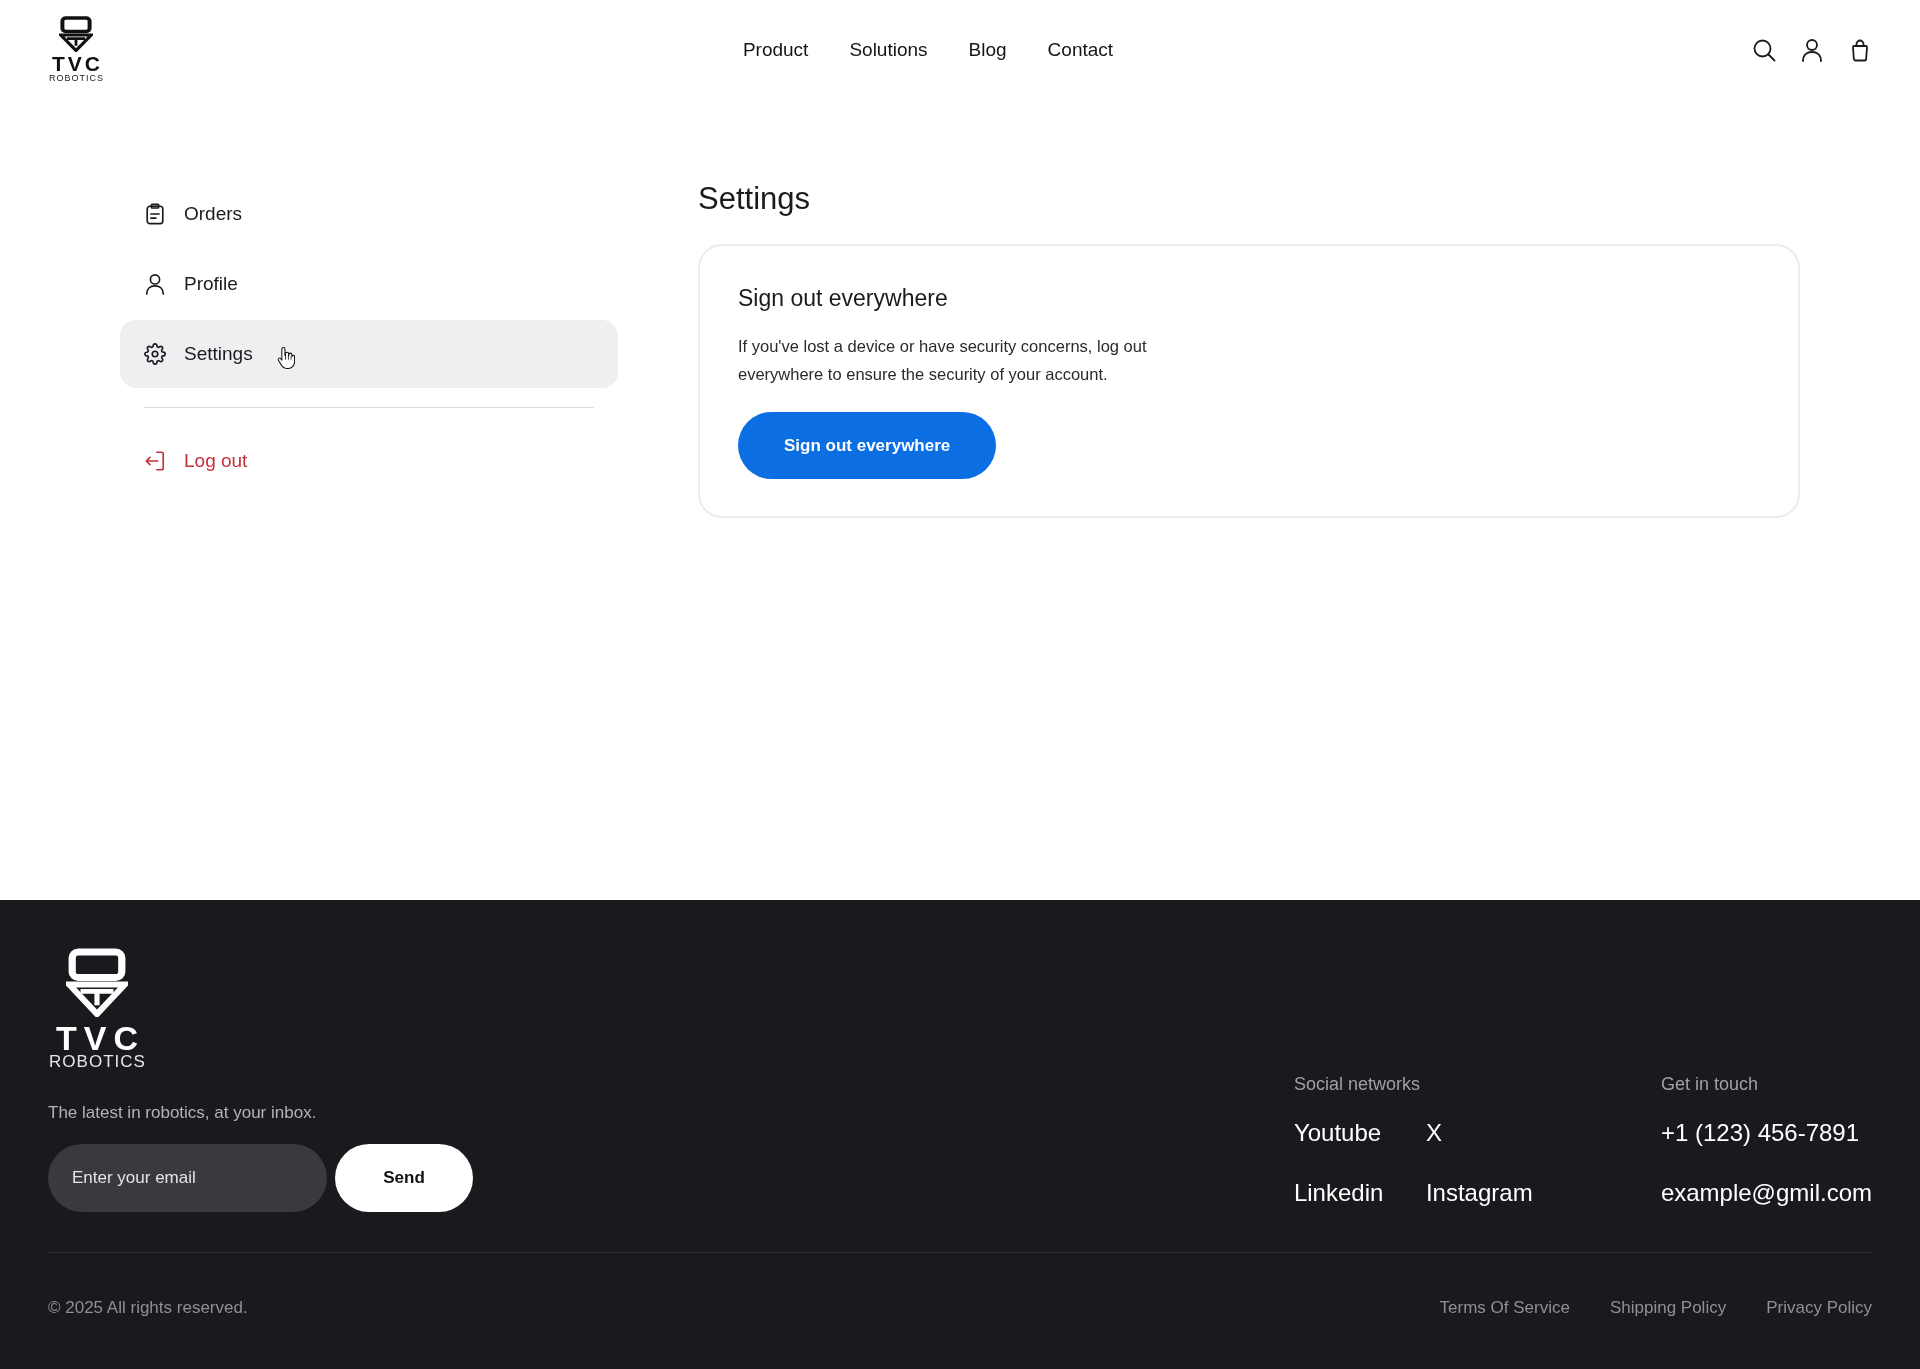  Describe the element at coordinates (183, 1113) in the screenshot. I see `footer-tagline: The latest in robotics, at your inbox.` at that location.